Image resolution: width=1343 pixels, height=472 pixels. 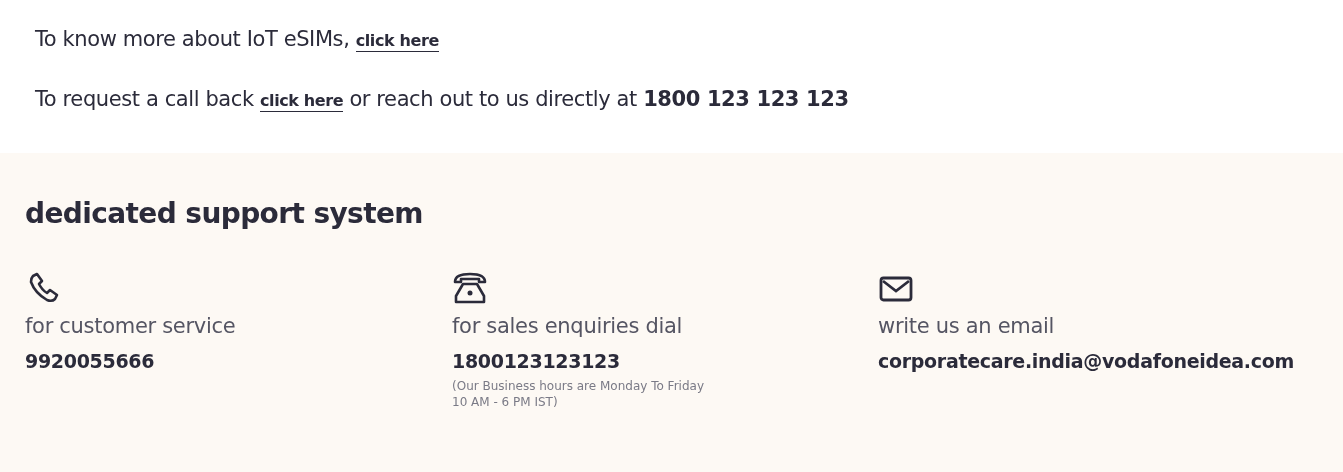 I want to click on section-title: dedicated support system, so click(x=224, y=213).